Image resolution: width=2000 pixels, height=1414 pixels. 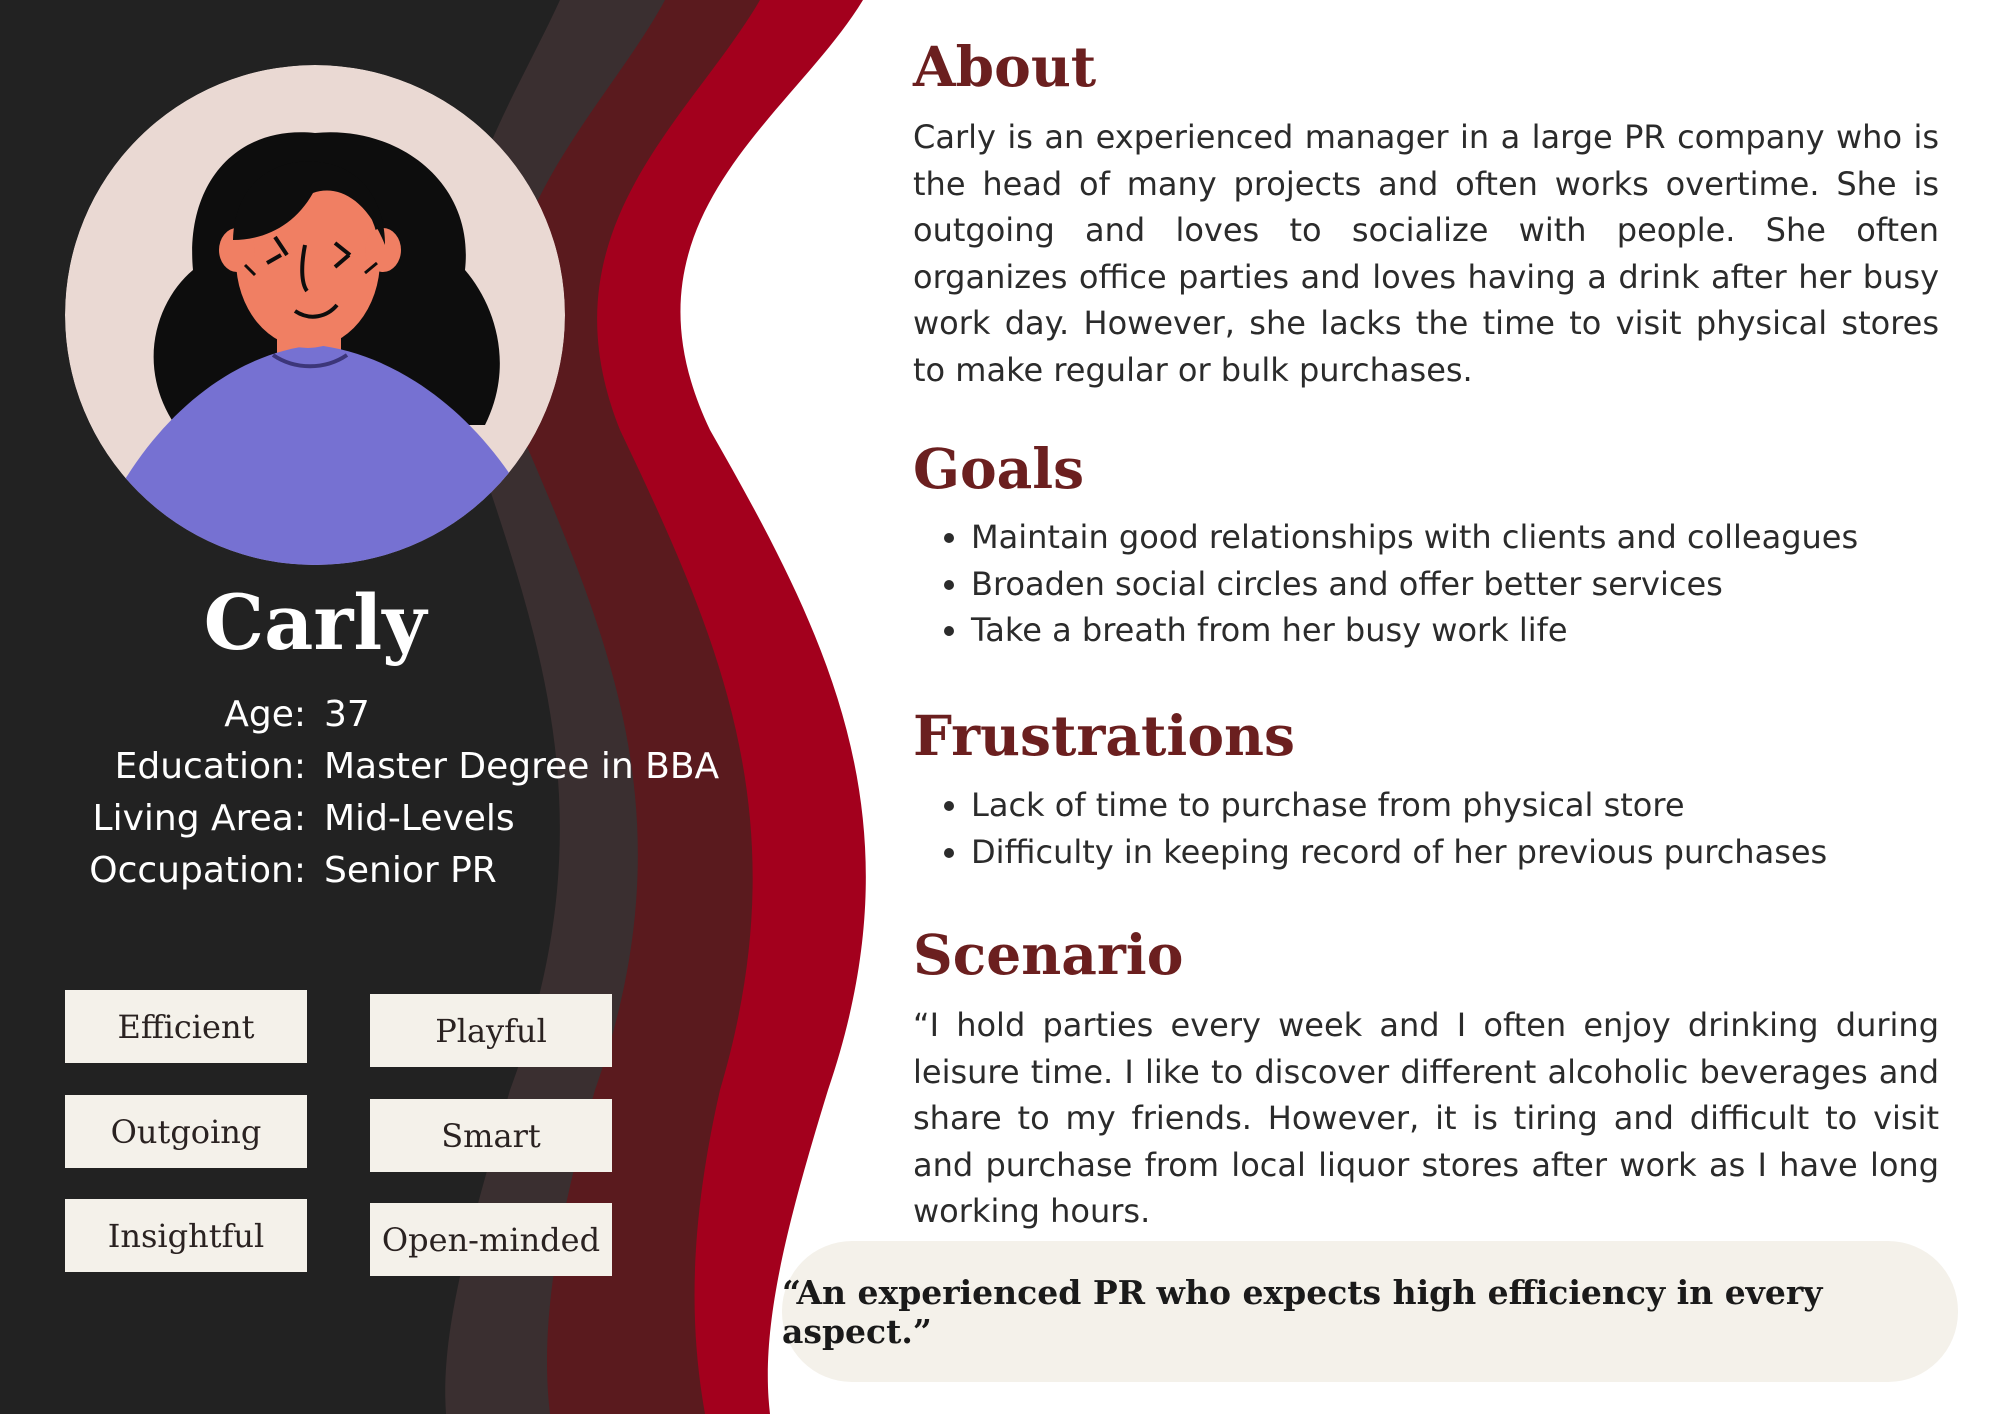 What do you see at coordinates (491, 1030) in the screenshot?
I see `trait-chip-playful: Playful` at bounding box center [491, 1030].